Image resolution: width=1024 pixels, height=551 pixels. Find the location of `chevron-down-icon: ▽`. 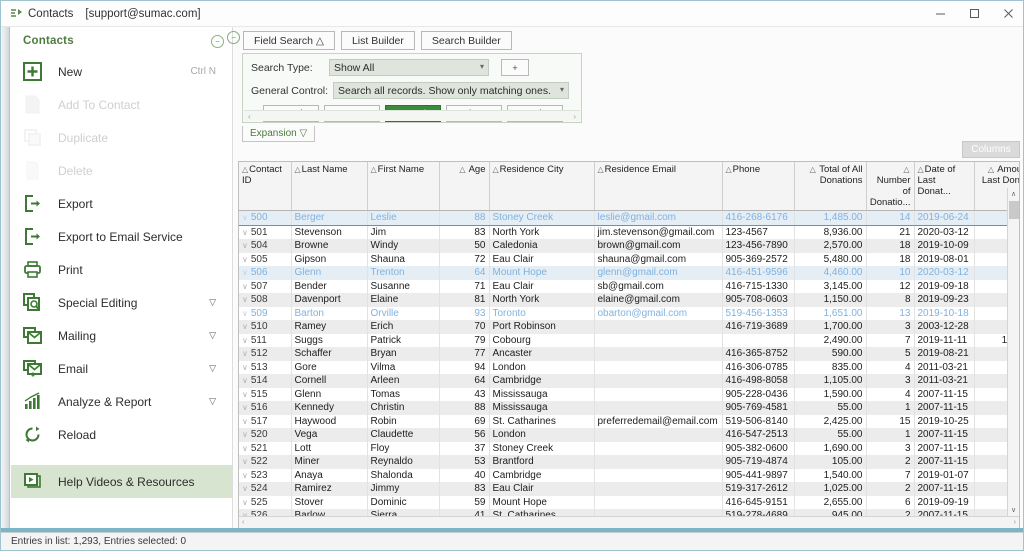

chevron-down-icon: ▽ is located at coordinates (212, 401).